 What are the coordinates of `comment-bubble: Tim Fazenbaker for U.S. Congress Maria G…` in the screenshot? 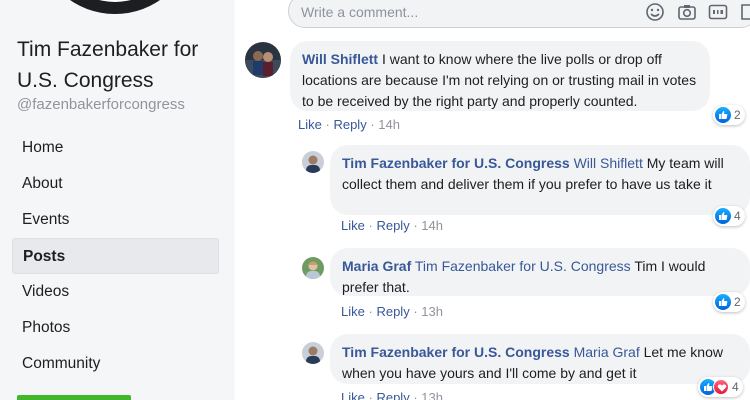 It's located at (540, 359).